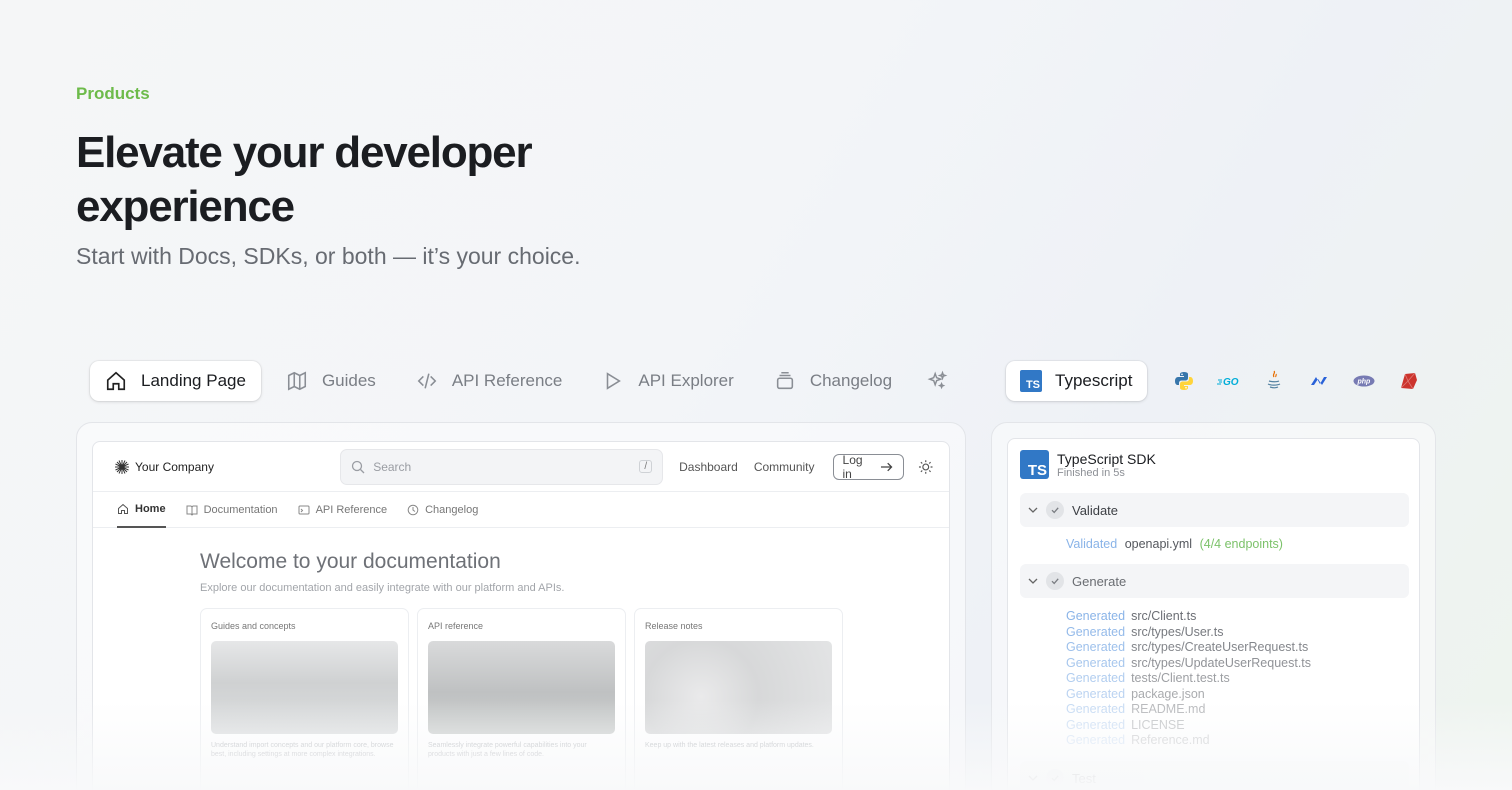 The image size is (1512, 790). What do you see at coordinates (1095, 510) in the screenshot?
I see `step-label: Validate` at bounding box center [1095, 510].